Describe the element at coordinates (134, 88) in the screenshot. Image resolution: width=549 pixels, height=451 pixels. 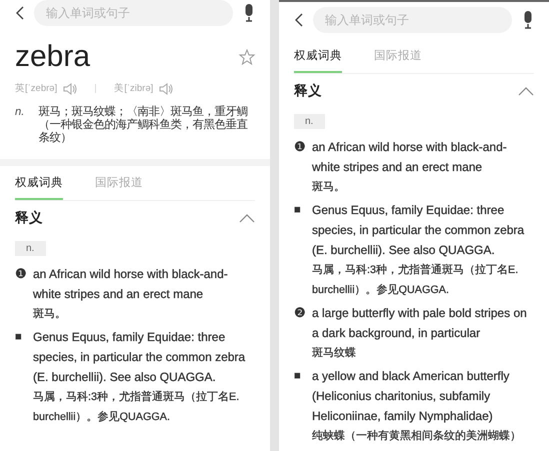
I see `phonetic-text: 美[ˈzibrə]` at that location.